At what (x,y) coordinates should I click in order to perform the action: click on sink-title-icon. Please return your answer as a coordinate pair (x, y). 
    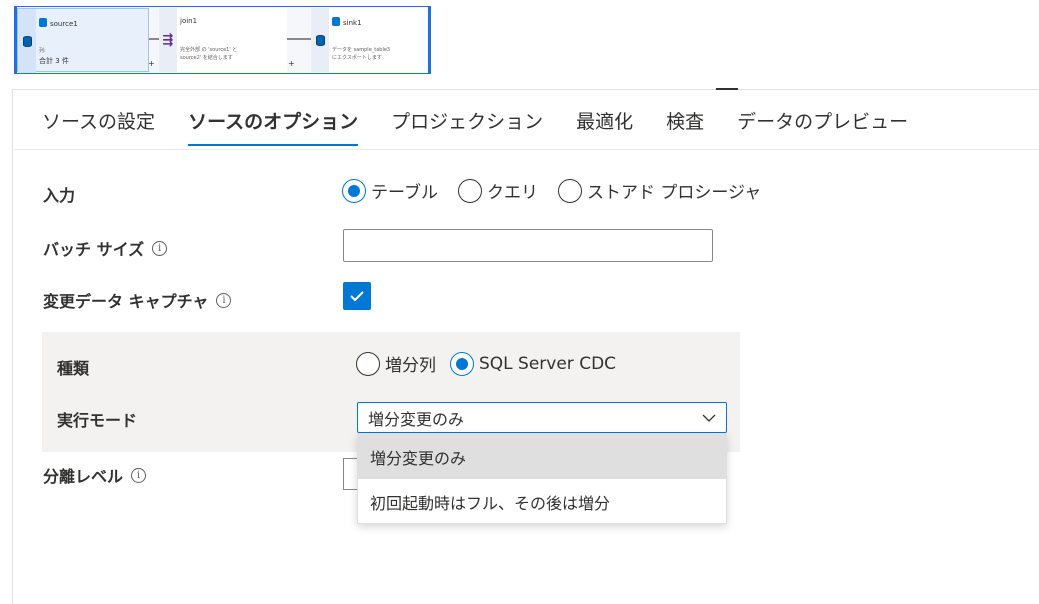
    Looking at the image, I should click on (336, 21).